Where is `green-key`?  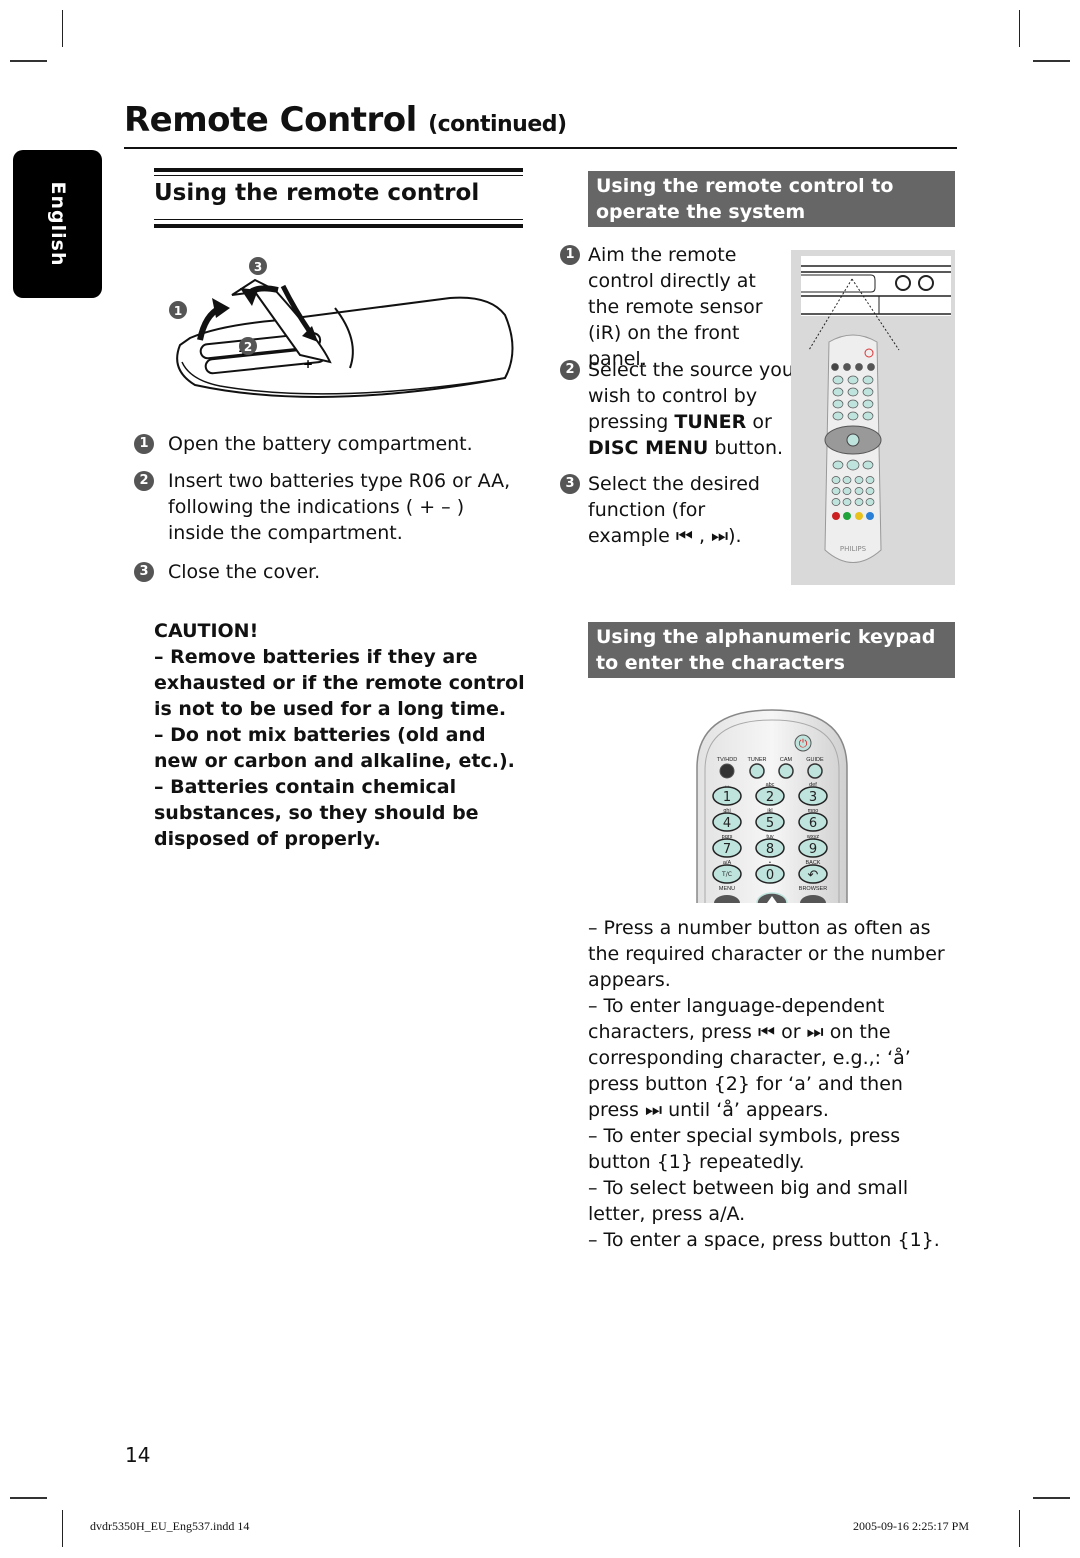 green-key is located at coordinates (847, 516).